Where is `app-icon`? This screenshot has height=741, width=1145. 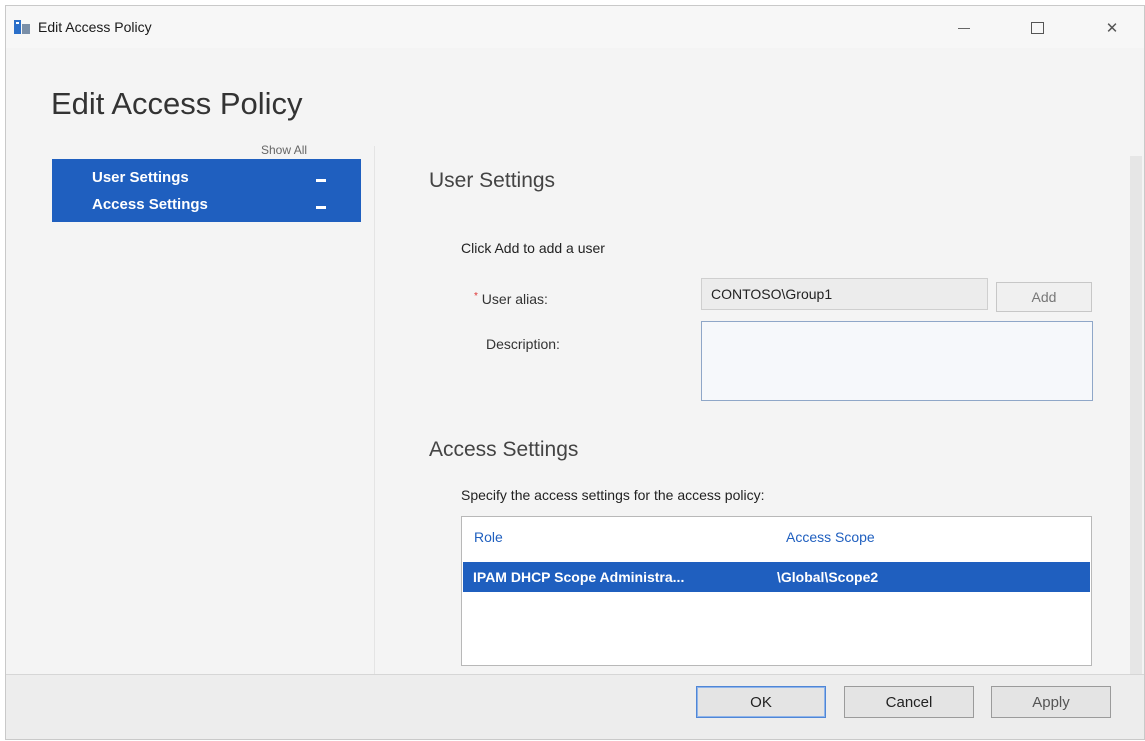
app-icon is located at coordinates (22, 27).